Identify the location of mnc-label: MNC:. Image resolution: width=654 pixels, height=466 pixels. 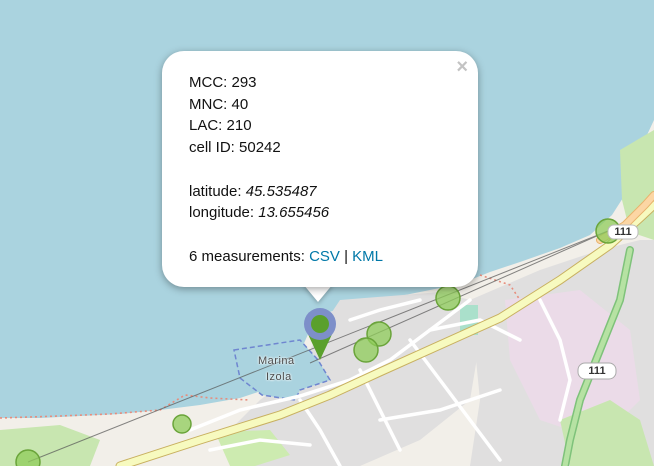
(208, 104).